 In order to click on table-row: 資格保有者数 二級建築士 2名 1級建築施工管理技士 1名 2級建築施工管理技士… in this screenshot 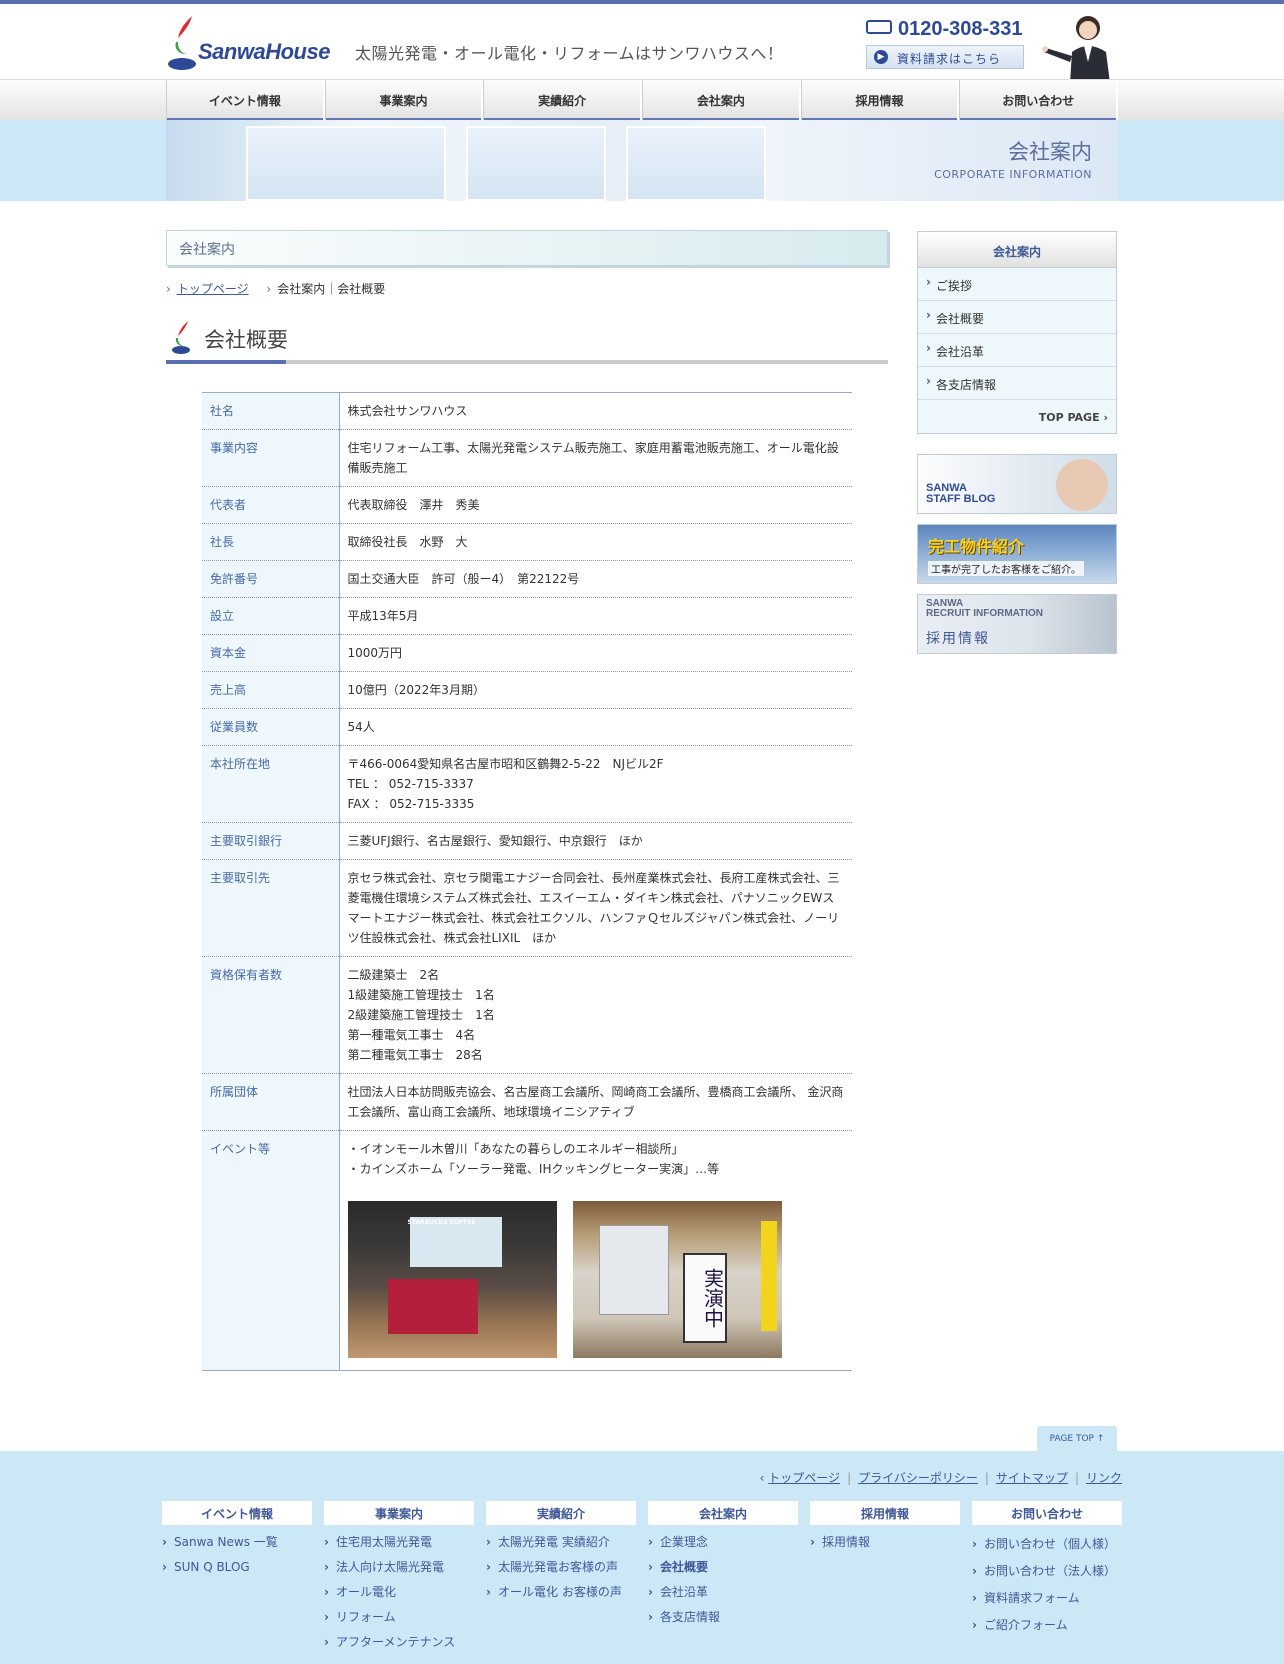, I will do `click(527, 1015)`.